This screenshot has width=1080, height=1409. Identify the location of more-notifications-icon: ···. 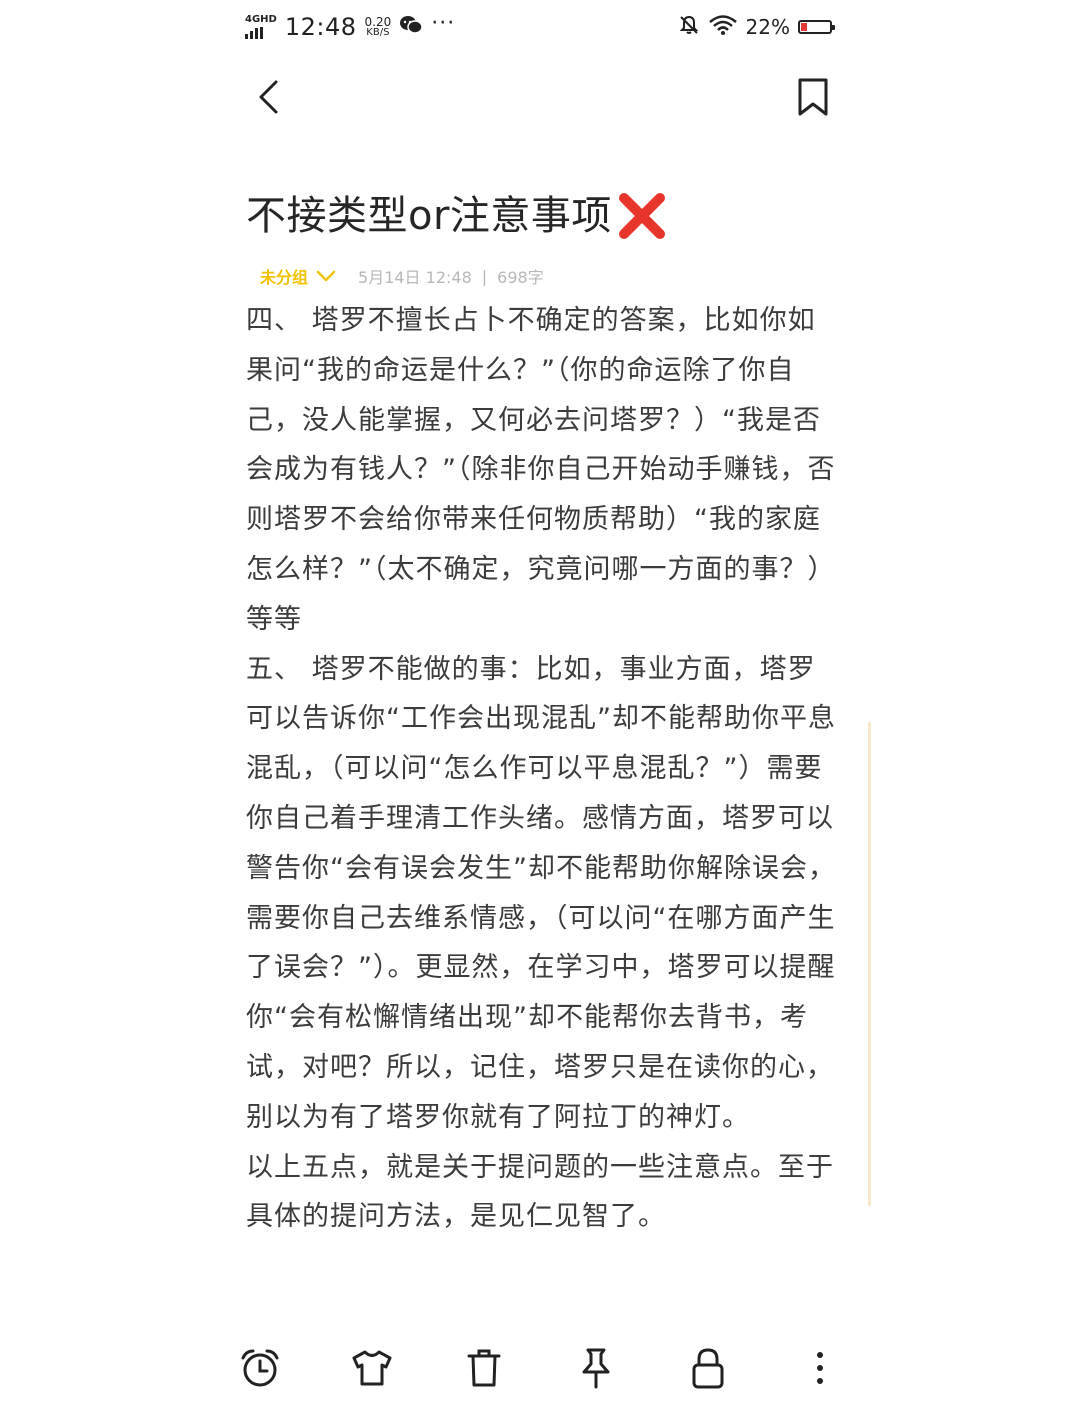
(443, 23).